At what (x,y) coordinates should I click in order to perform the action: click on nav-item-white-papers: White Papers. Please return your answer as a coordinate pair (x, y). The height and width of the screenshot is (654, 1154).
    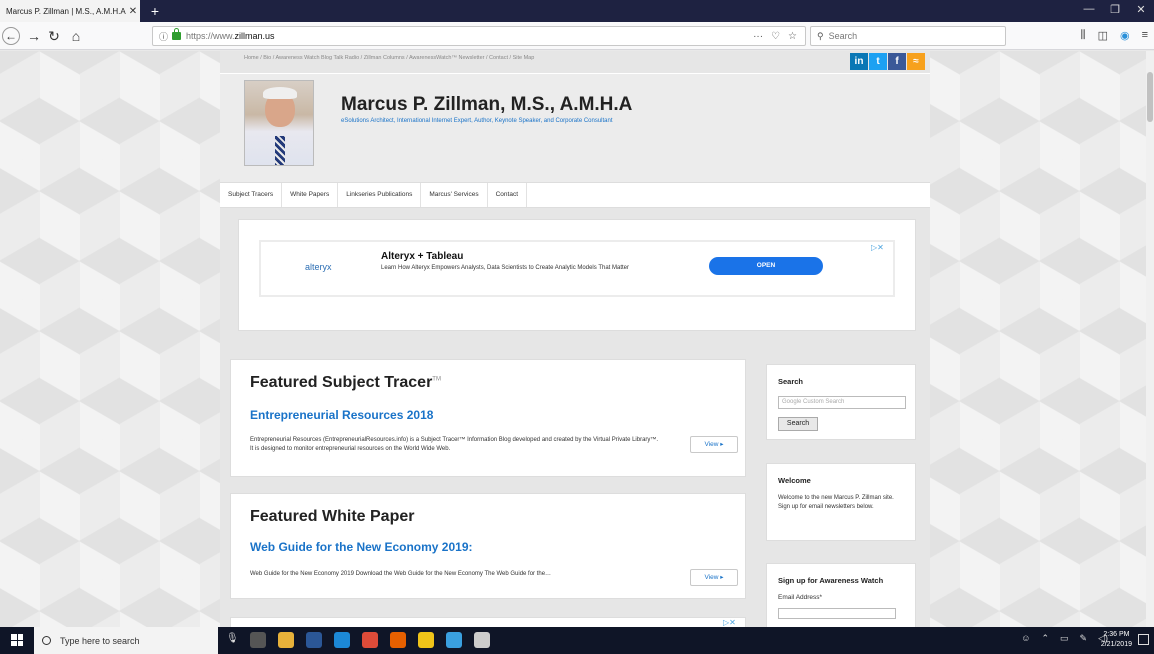
    Looking at the image, I should click on (310, 195).